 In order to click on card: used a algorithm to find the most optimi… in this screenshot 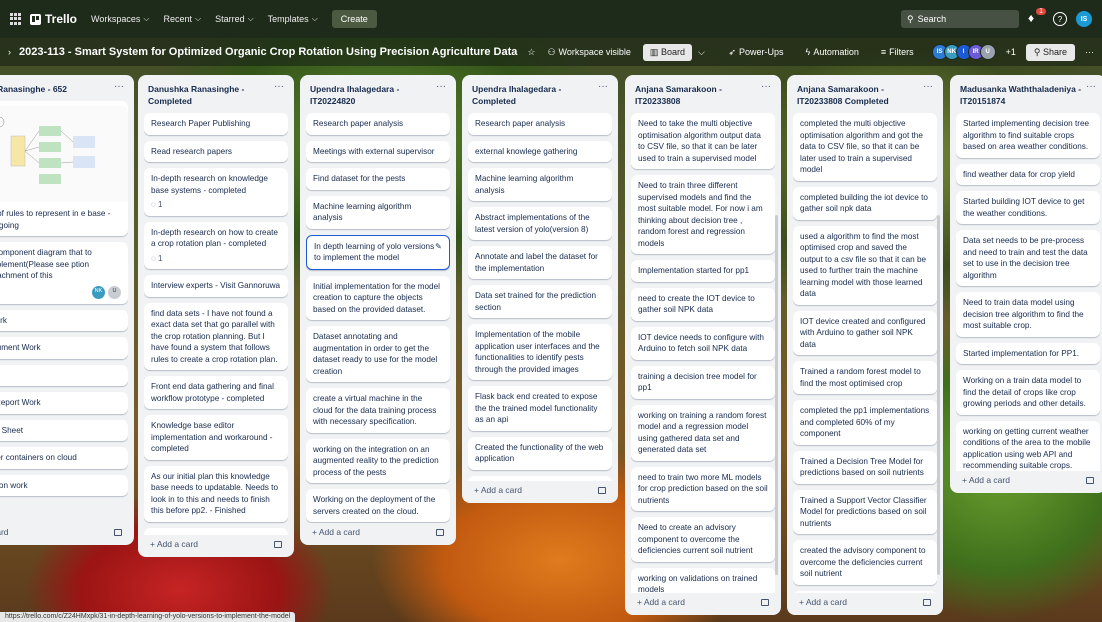, I will do `click(865, 265)`.